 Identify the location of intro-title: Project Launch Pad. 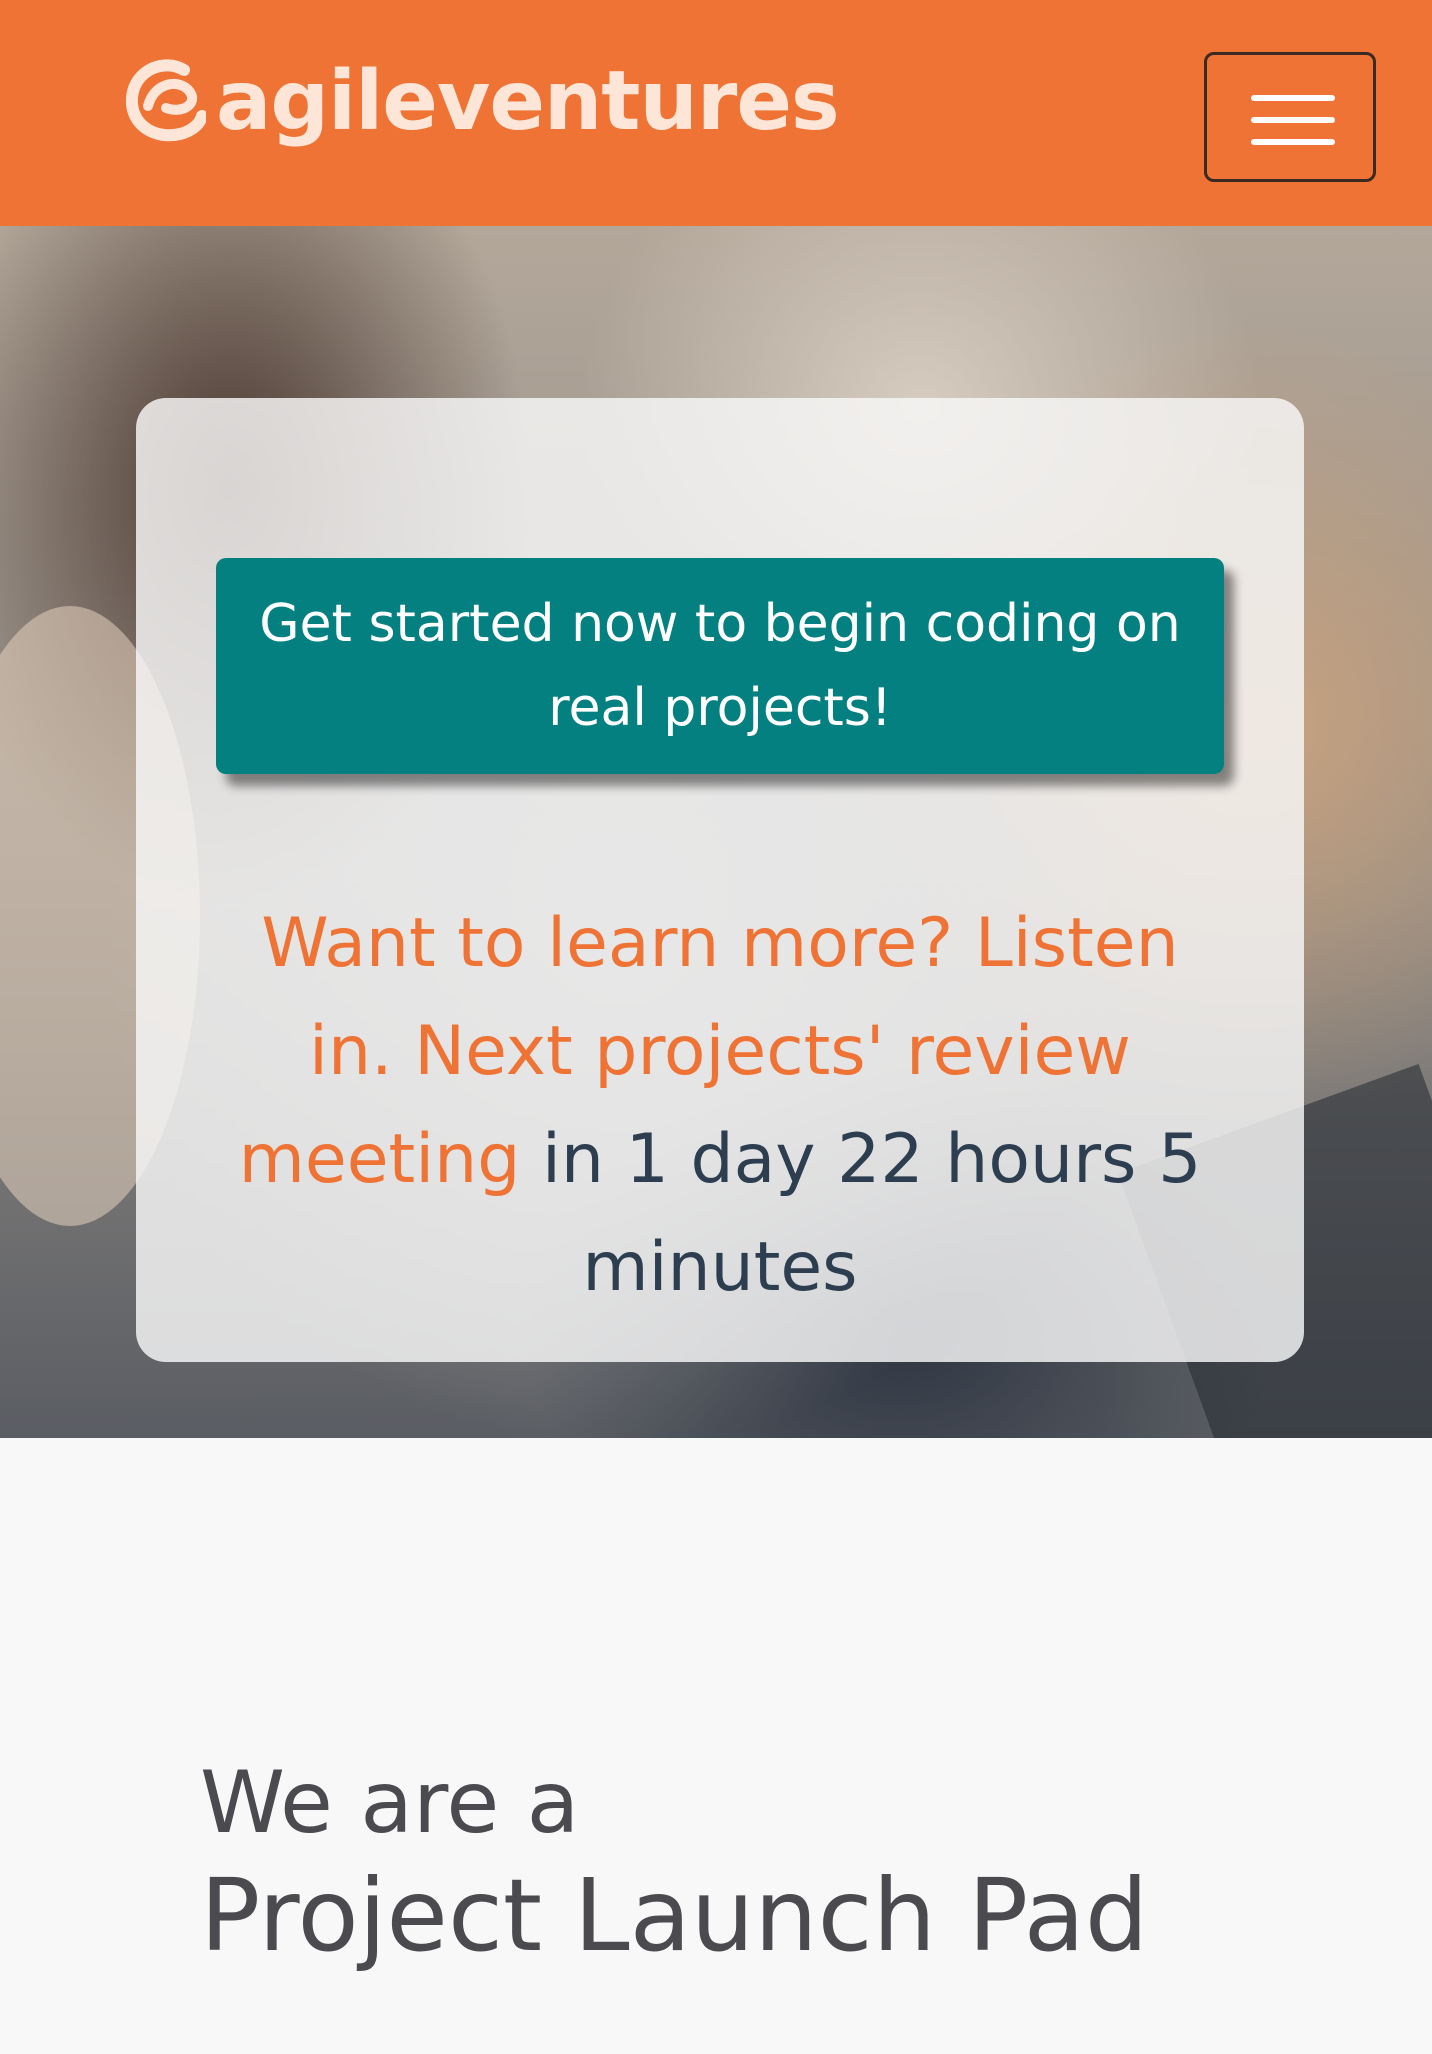
(674, 1915).